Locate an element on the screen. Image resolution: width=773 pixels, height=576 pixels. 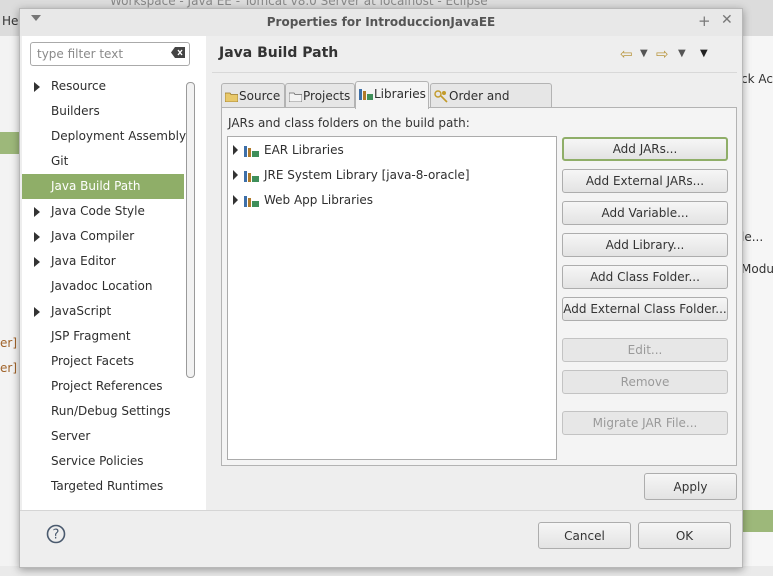
tab-source: Source is located at coordinates (253, 95).